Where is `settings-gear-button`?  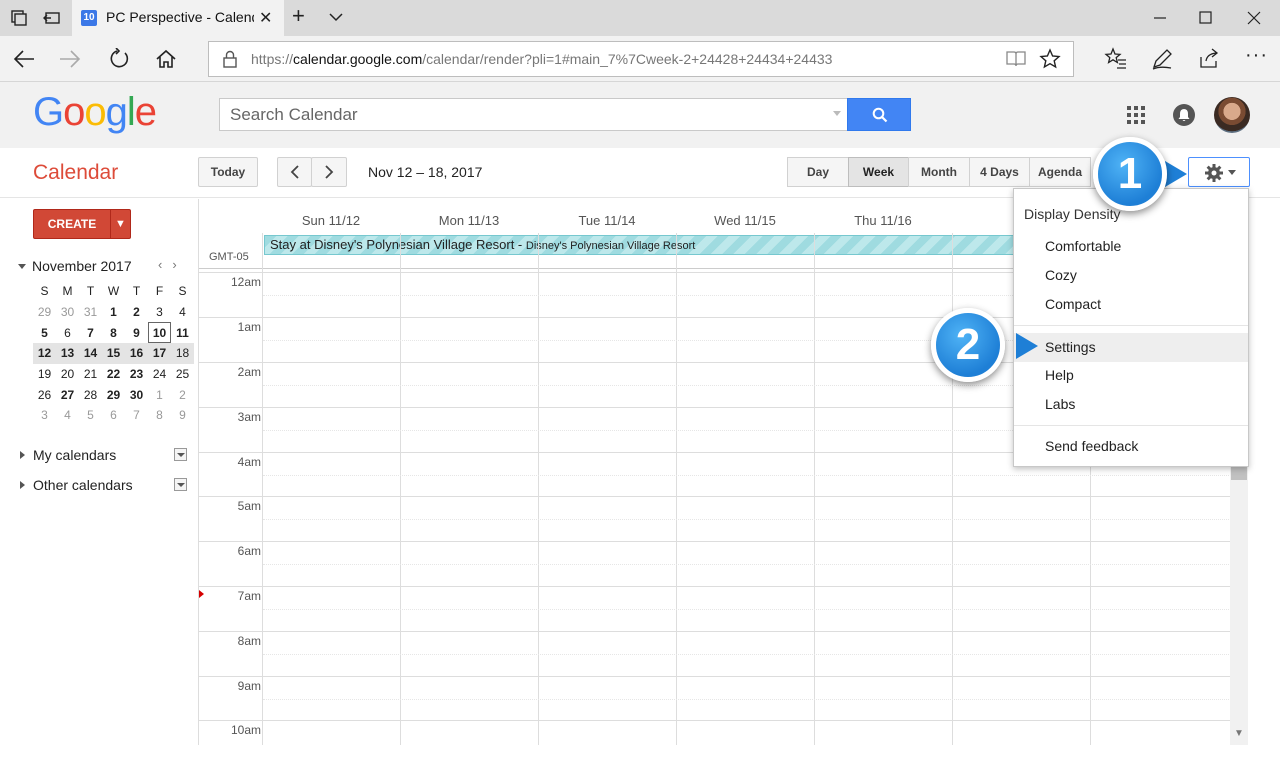
settings-gear-button is located at coordinates (1219, 172).